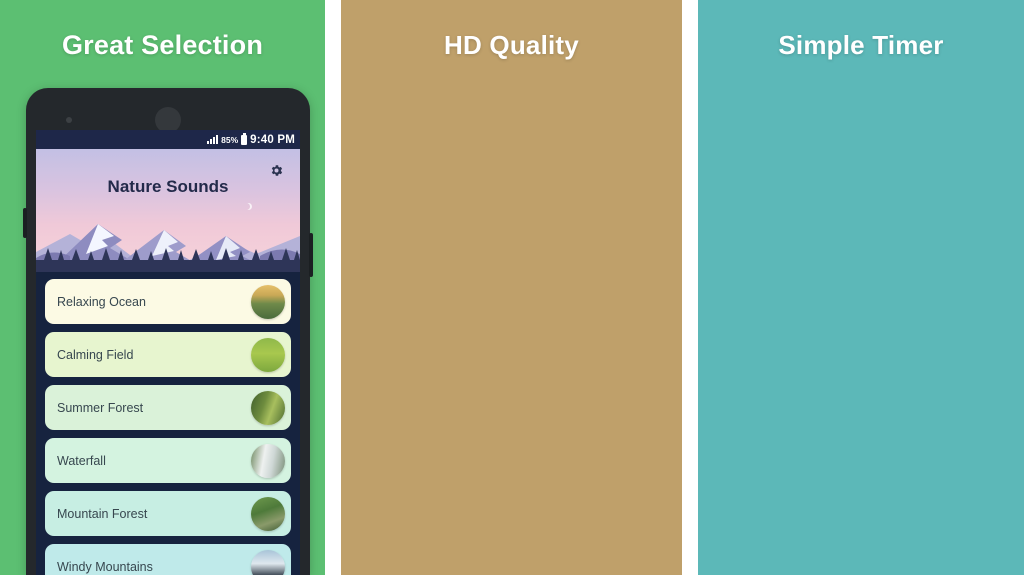 This screenshot has height=575, width=1024. Describe the element at coordinates (69, 120) in the screenshot. I see `front-camera-icon` at that location.